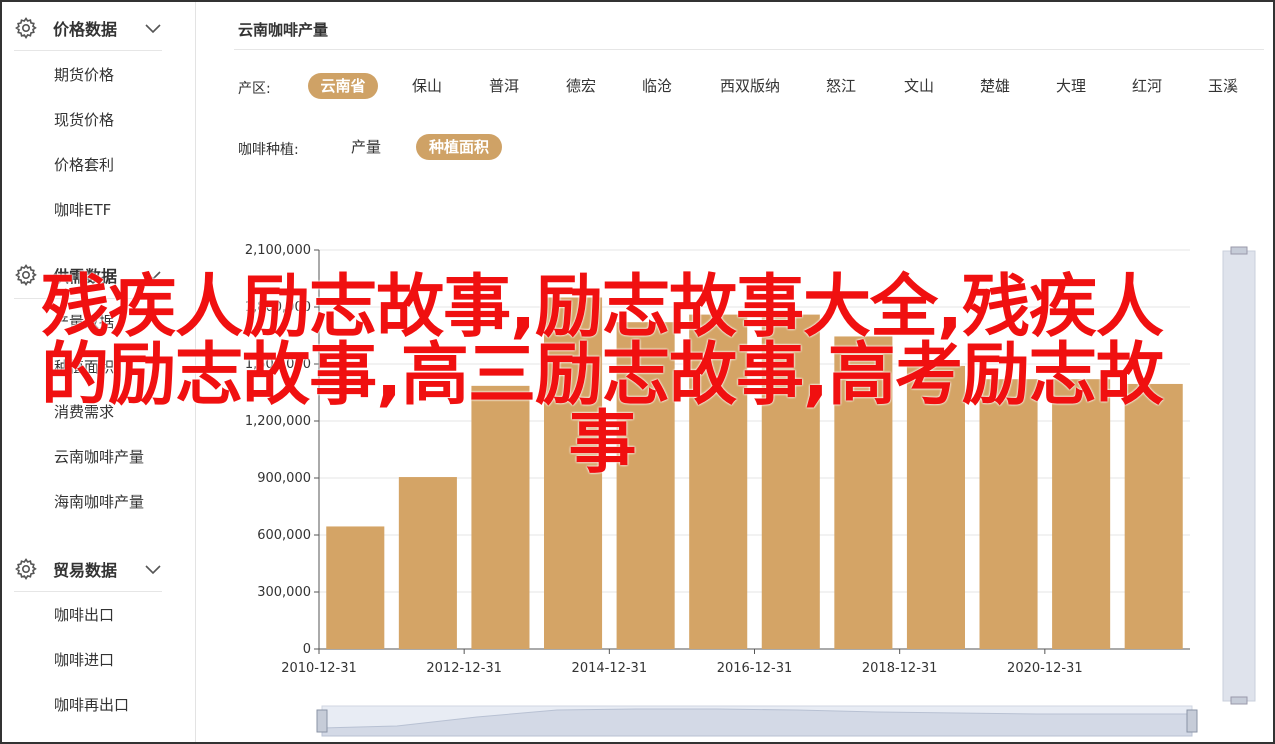  I want to click on sidebar-group-header: 供需数据, so click(99, 275).